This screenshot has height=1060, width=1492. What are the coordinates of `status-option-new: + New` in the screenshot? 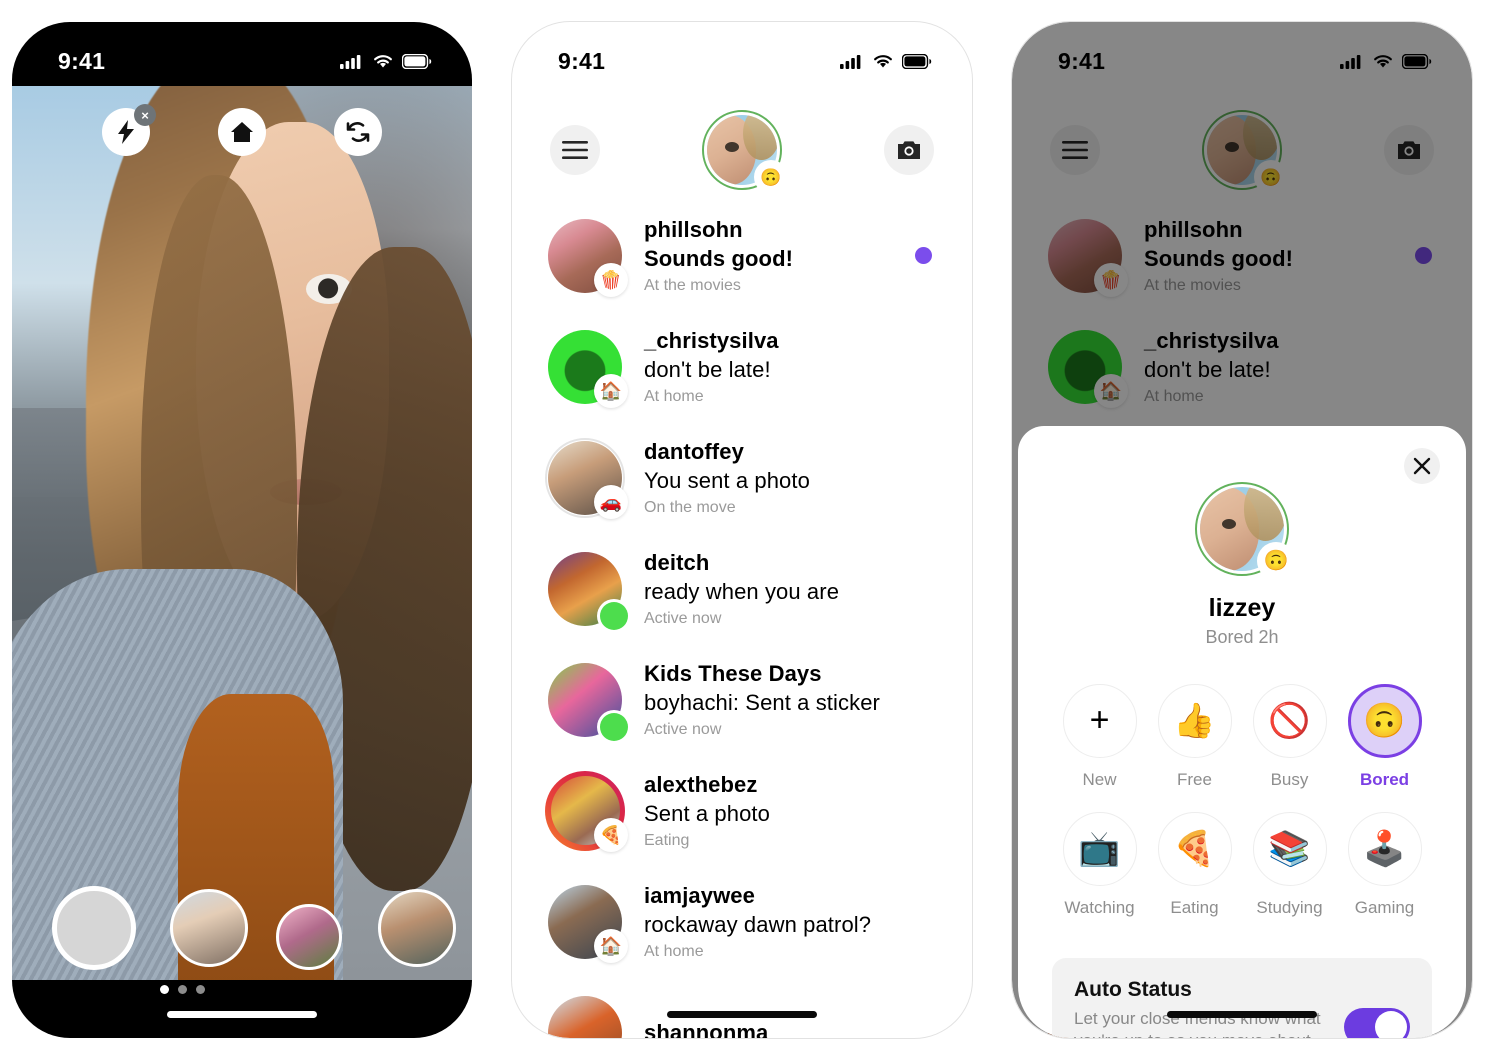 It's located at (1099, 737).